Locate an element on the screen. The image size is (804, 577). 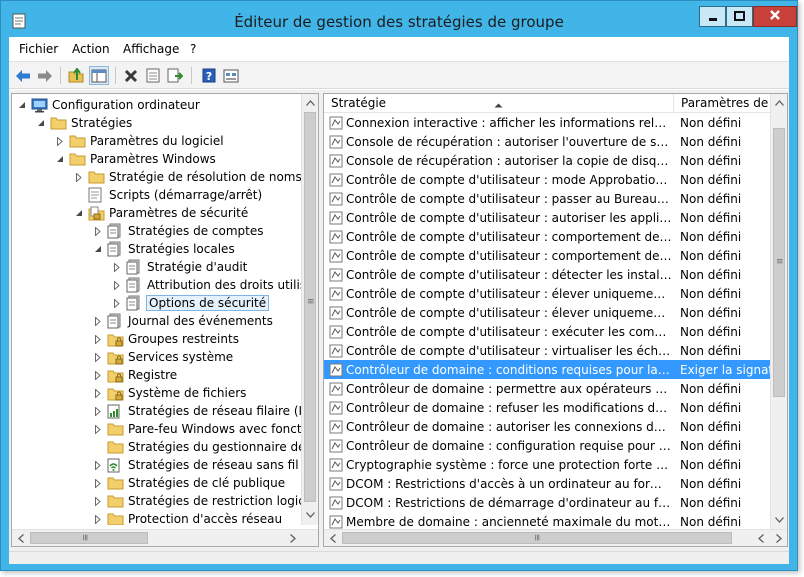
menu-fichier: Fichier is located at coordinates (38, 49).